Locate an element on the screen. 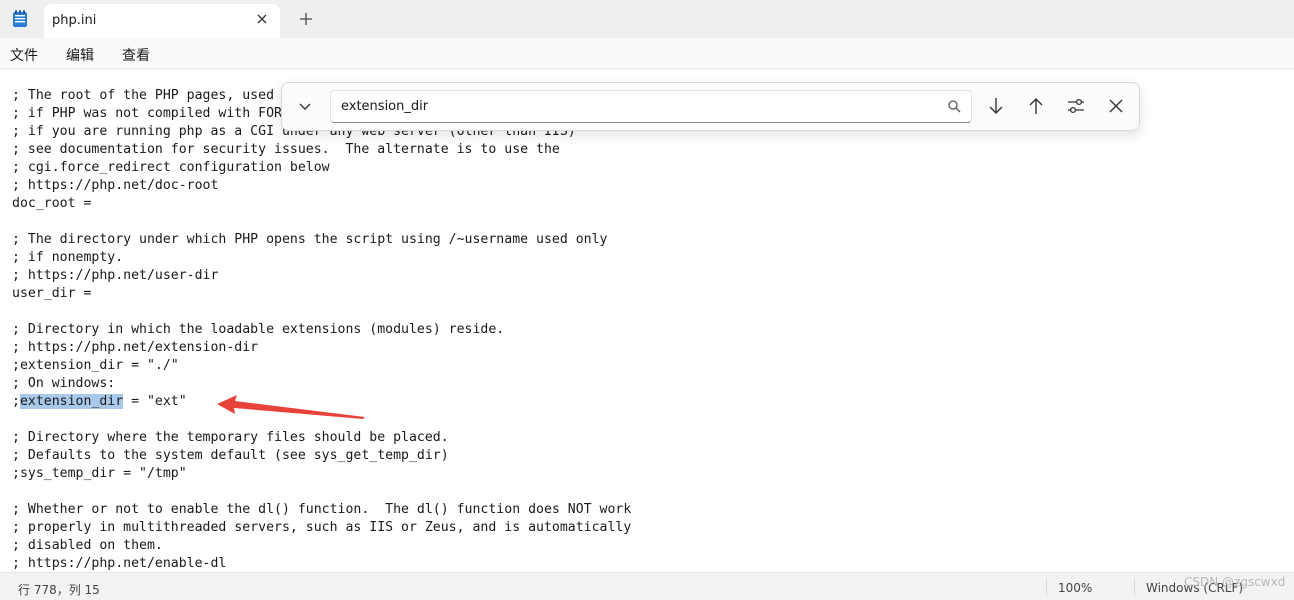 This screenshot has width=1294, height=600. editor-line: ; cgi.force_redirect configuration below is located at coordinates (171, 167).